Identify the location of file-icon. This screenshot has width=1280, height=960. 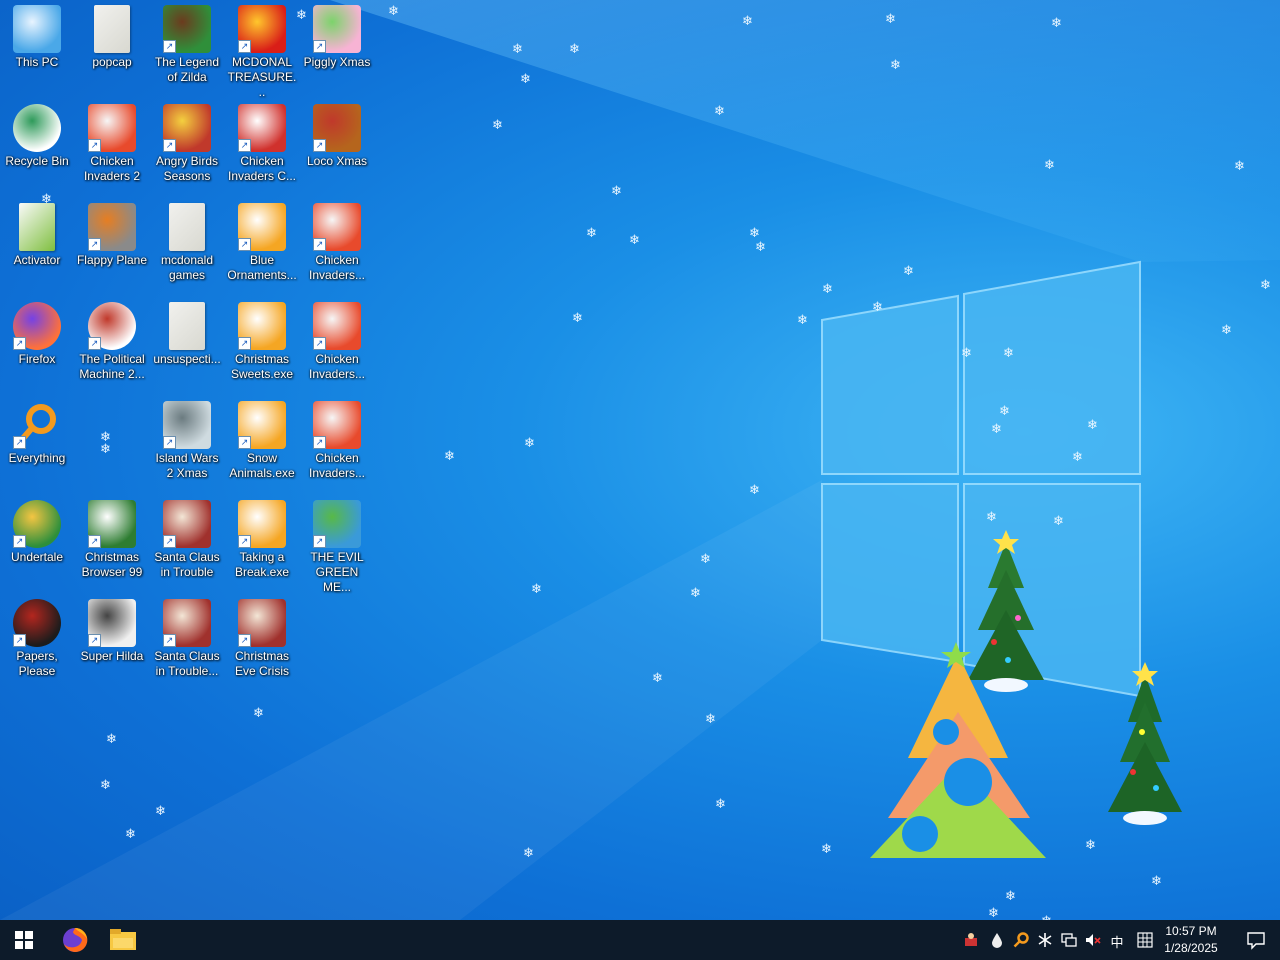
(37, 227).